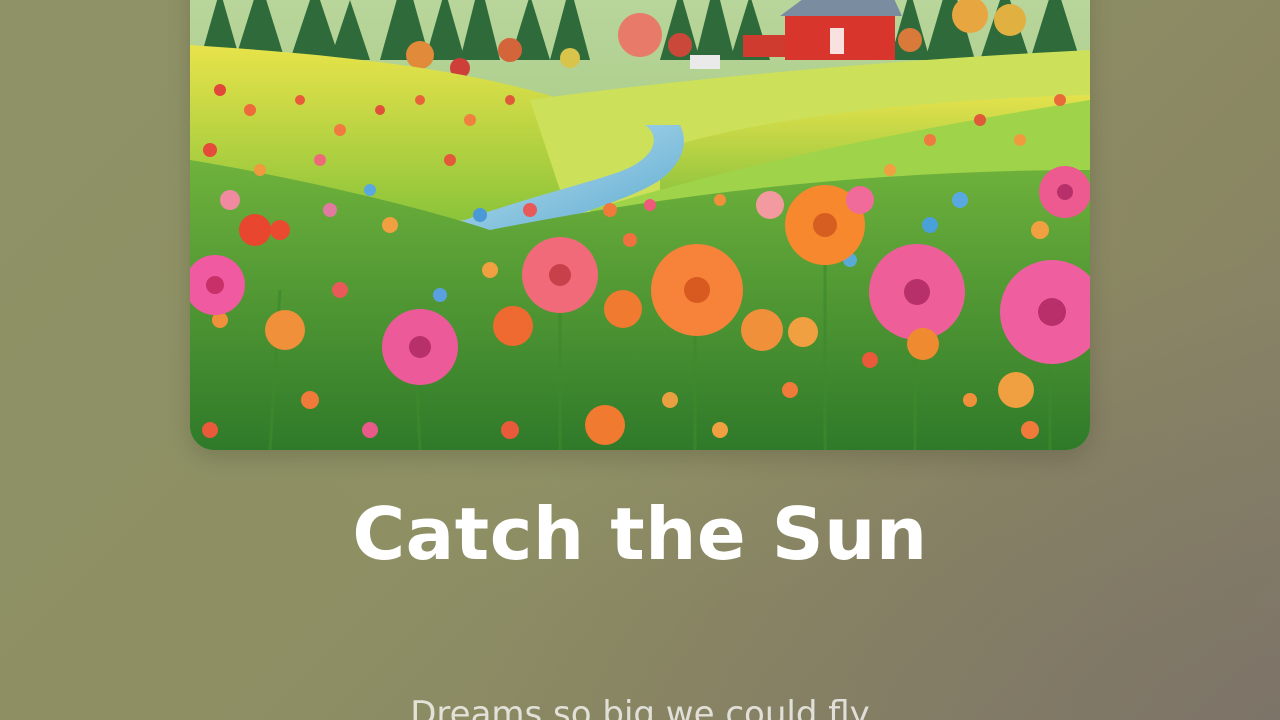  I want to click on track-title: Catch the Sun, so click(640, 534).